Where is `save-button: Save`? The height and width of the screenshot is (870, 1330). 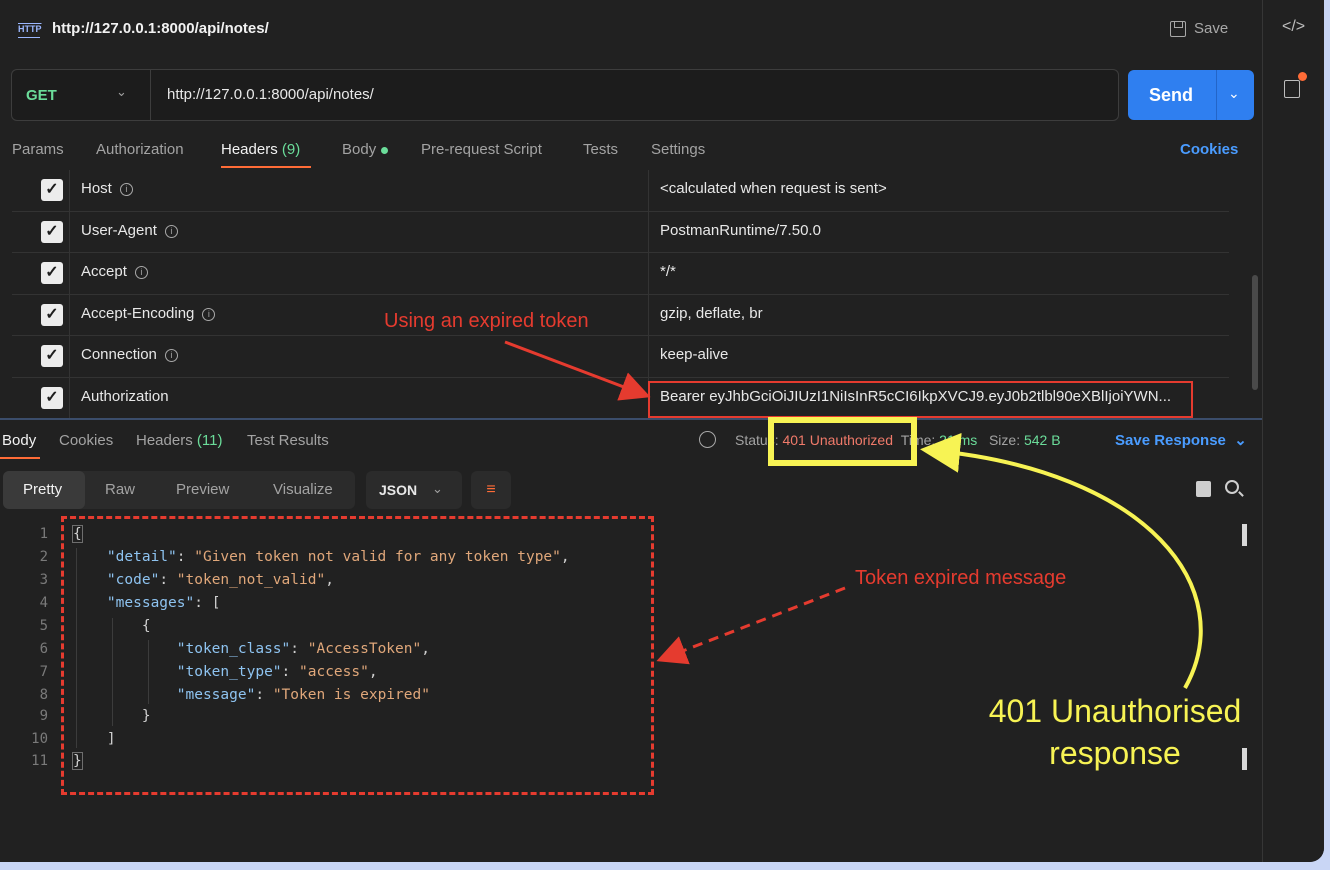 save-button: Save is located at coordinates (1199, 28).